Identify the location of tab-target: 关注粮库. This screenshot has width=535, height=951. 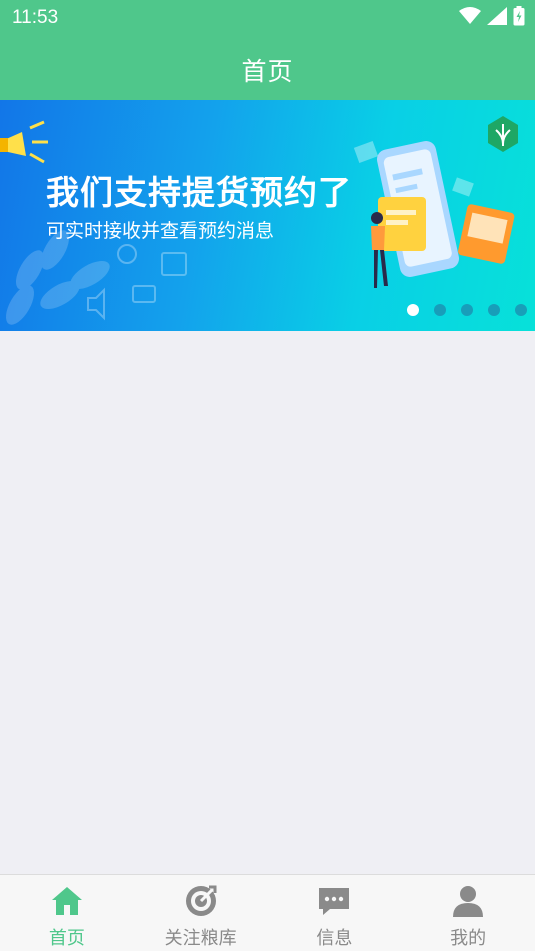
(201, 913).